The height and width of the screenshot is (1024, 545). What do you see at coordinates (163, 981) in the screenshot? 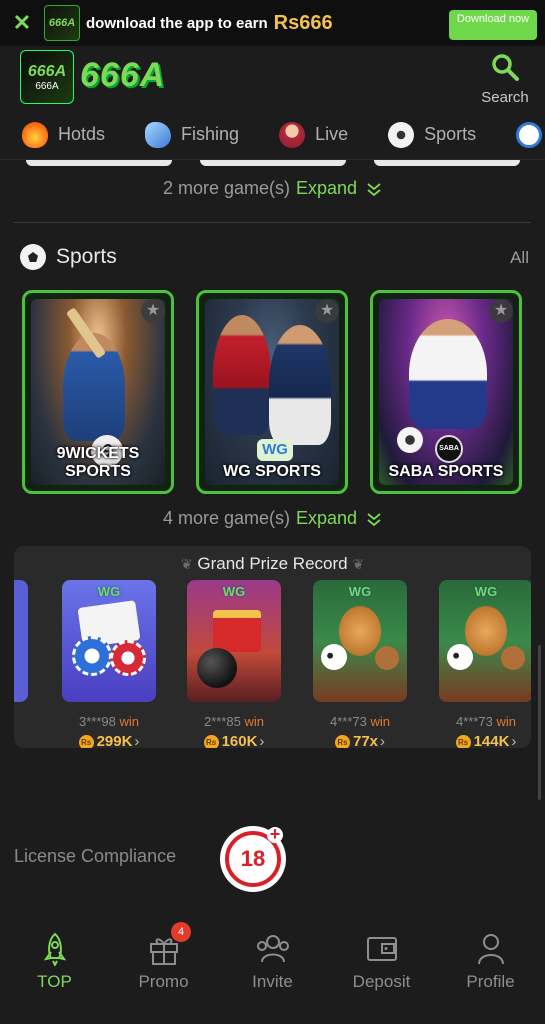
I see `nav-label: Promo` at bounding box center [163, 981].